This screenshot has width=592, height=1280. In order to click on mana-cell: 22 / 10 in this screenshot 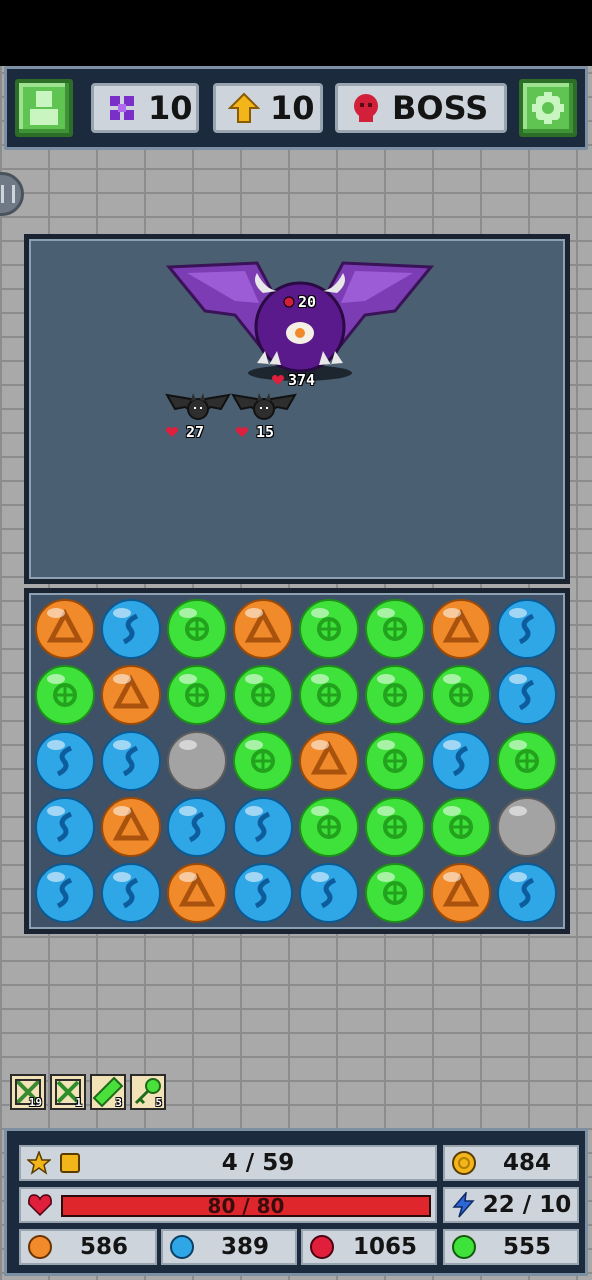, I will do `click(511, 1205)`.